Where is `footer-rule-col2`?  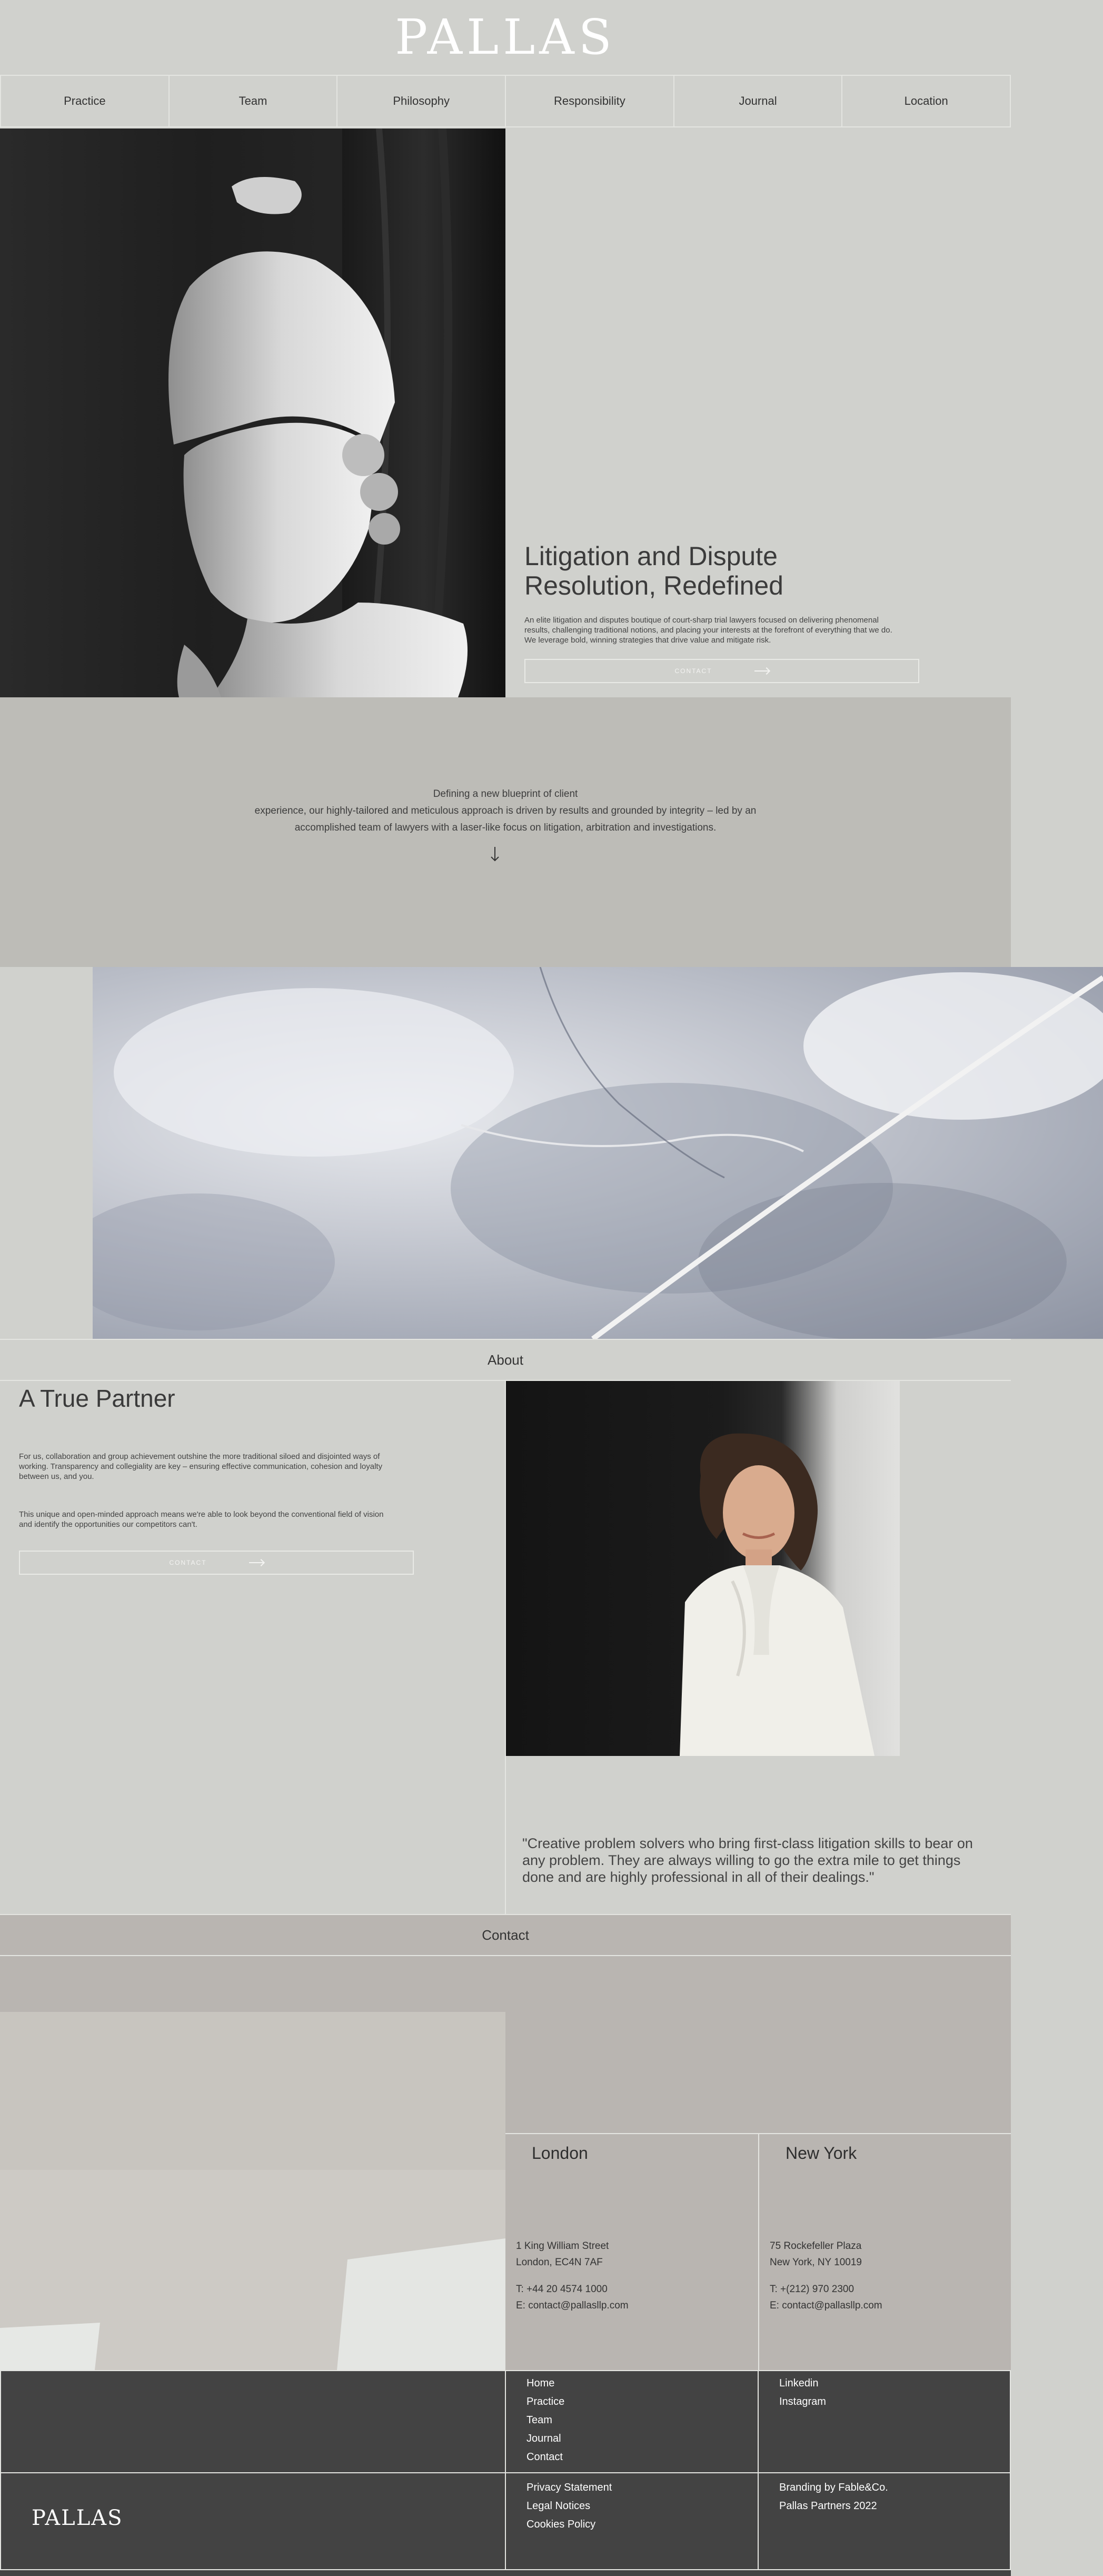 footer-rule-col2 is located at coordinates (758, 2470).